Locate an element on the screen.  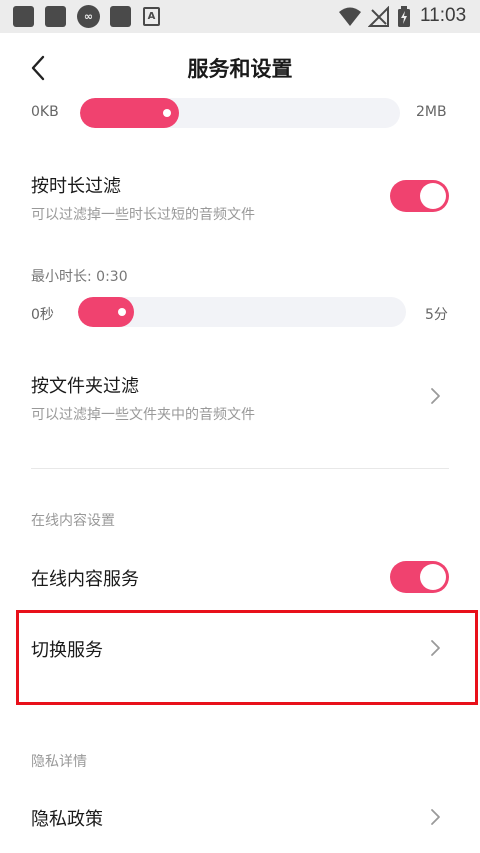
folder-filter-title: 按文件夹过滤 is located at coordinates (85, 386).